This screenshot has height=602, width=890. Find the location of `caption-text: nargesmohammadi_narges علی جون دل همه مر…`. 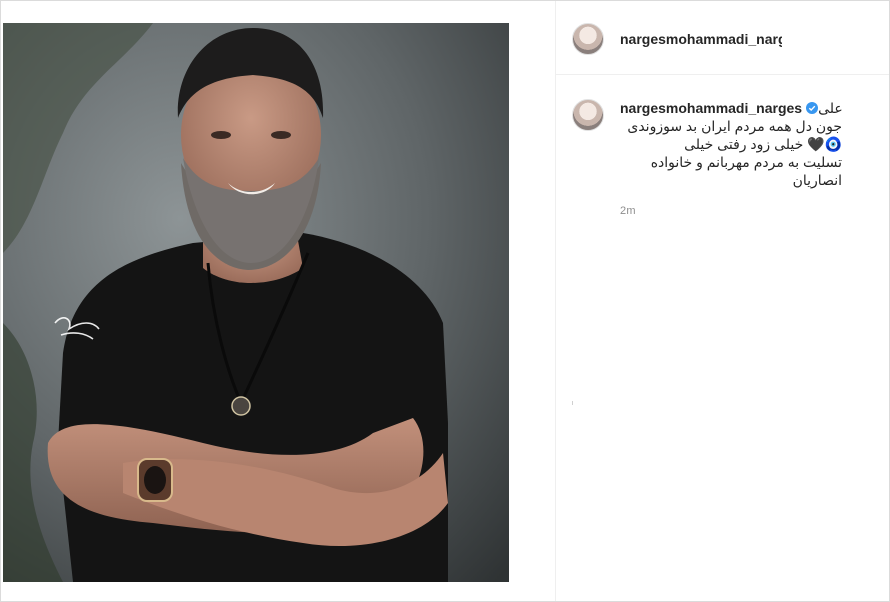

caption-text: nargesmohammadi_narges علی جون دل همه مر… is located at coordinates (731, 144).